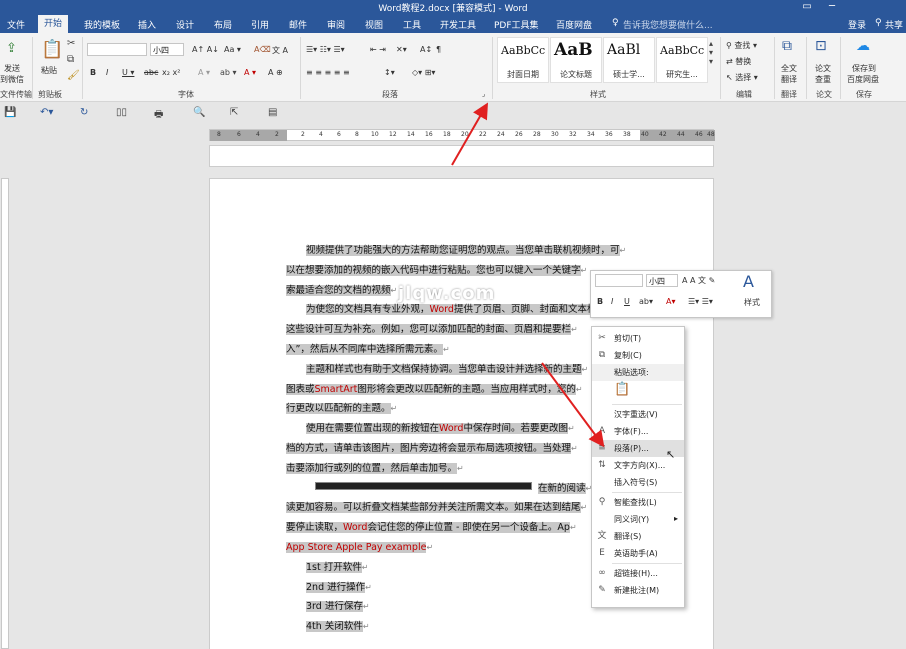 This screenshot has width=906, height=649. What do you see at coordinates (469, 134) in the screenshot?
I see `arrow-to-dialog-launcher` at bounding box center [469, 134].